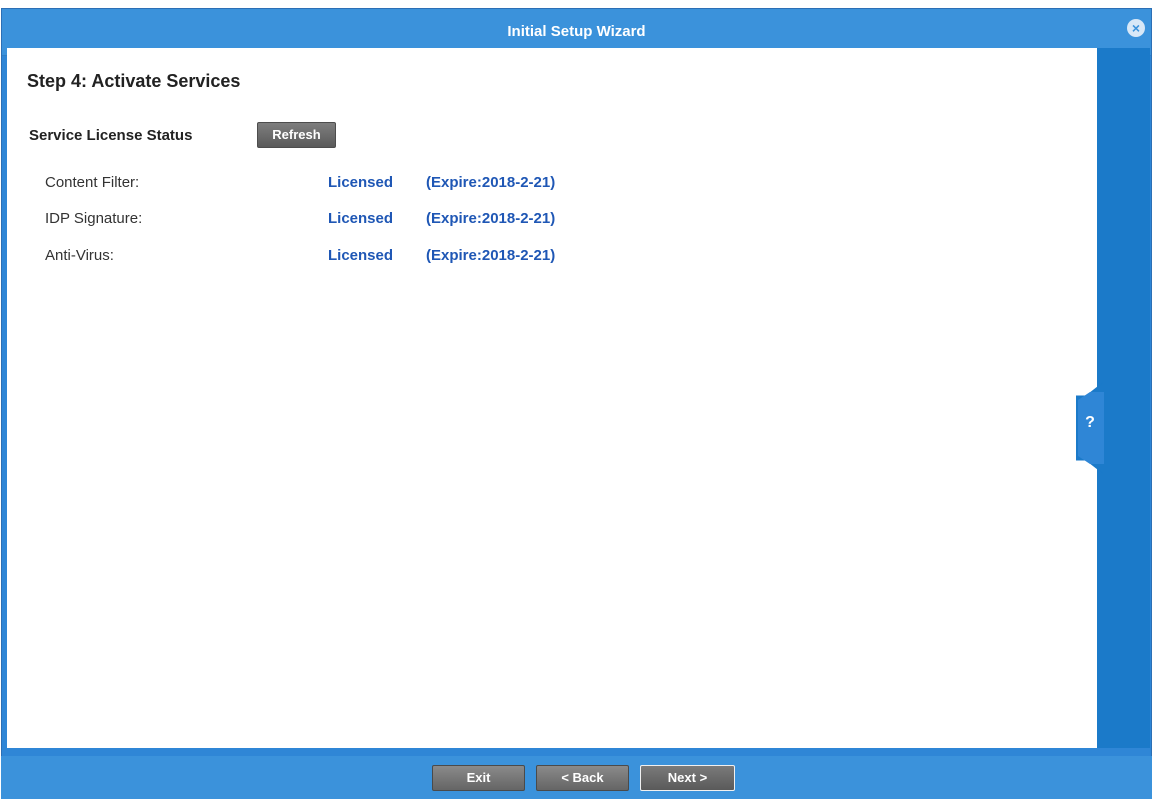  What do you see at coordinates (94, 218) in the screenshot?
I see `service-name: IDP Signature:` at bounding box center [94, 218].